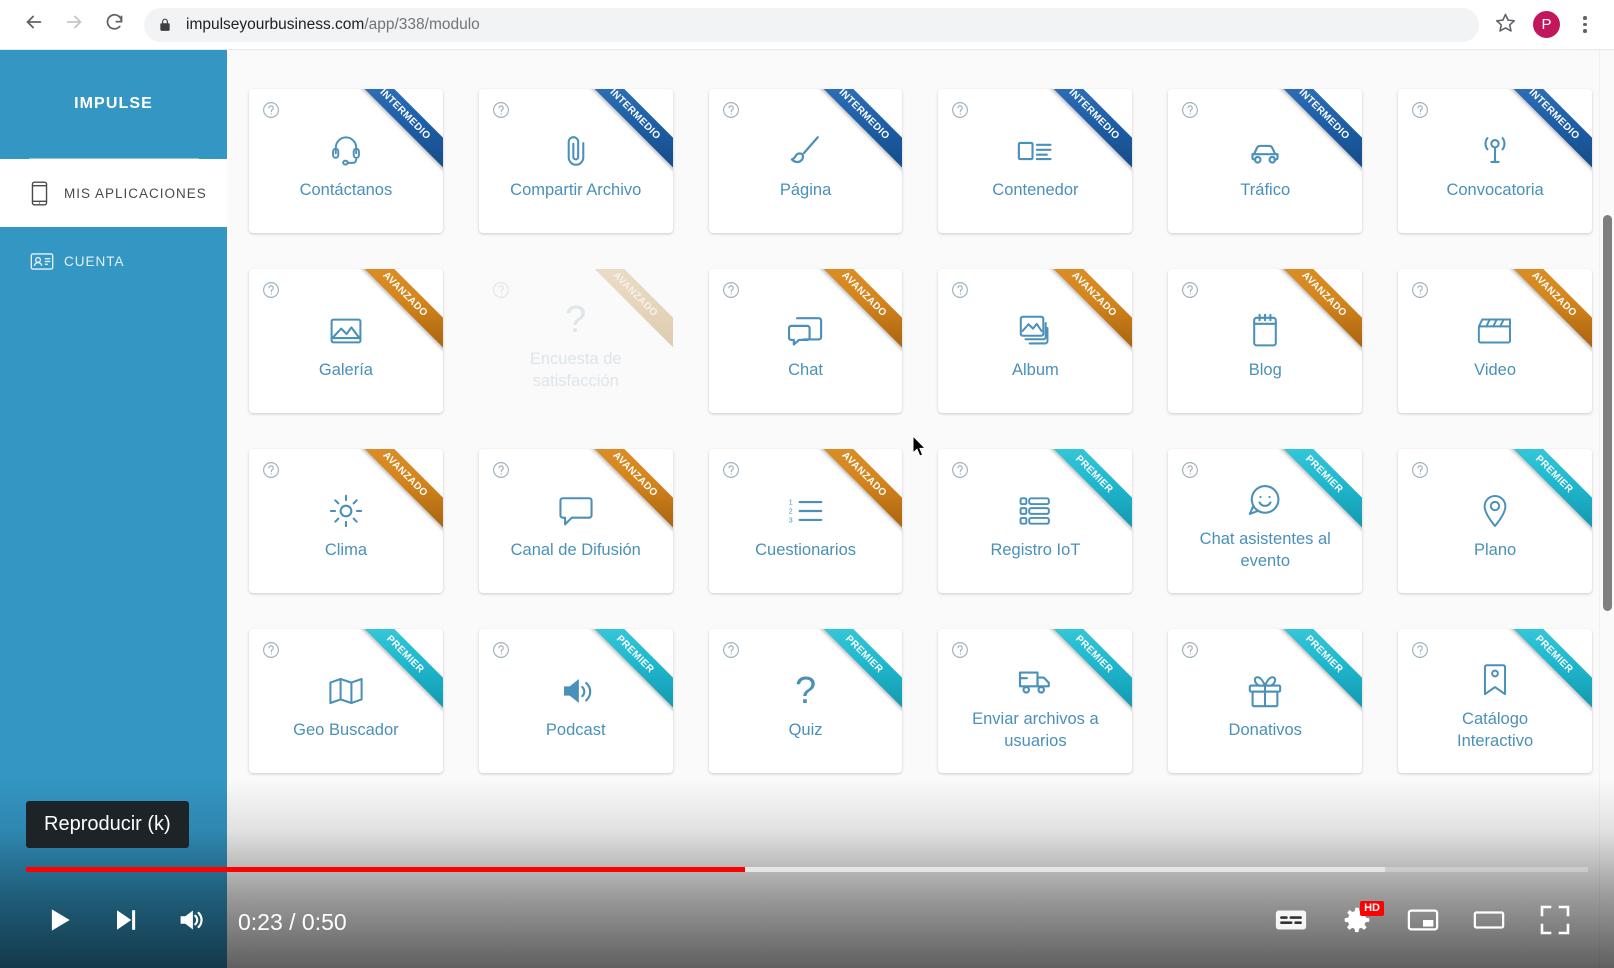 Image resolution: width=1614 pixels, height=968 pixels. I want to click on module-card: AVANZADO Chat, so click(805, 341).